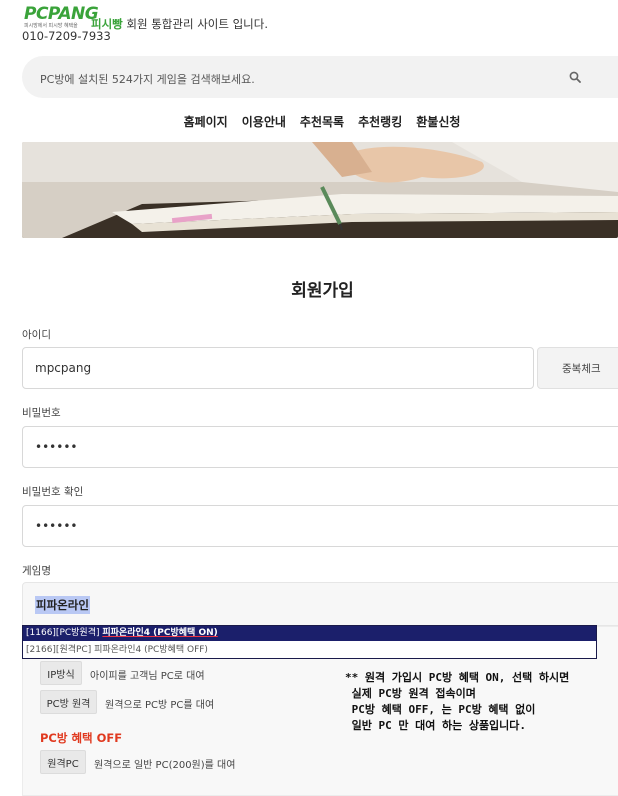 Image resolution: width=618 pixels, height=796 pixels. What do you see at coordinates (278, 368) in the screenshot?
I see `id-field` at bounding box center [278, 368].